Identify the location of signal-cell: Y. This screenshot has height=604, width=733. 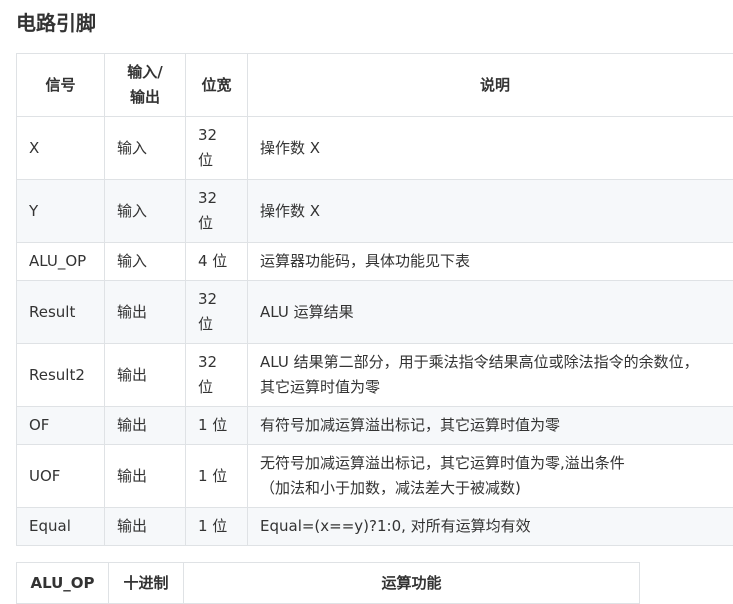
(61, 211).